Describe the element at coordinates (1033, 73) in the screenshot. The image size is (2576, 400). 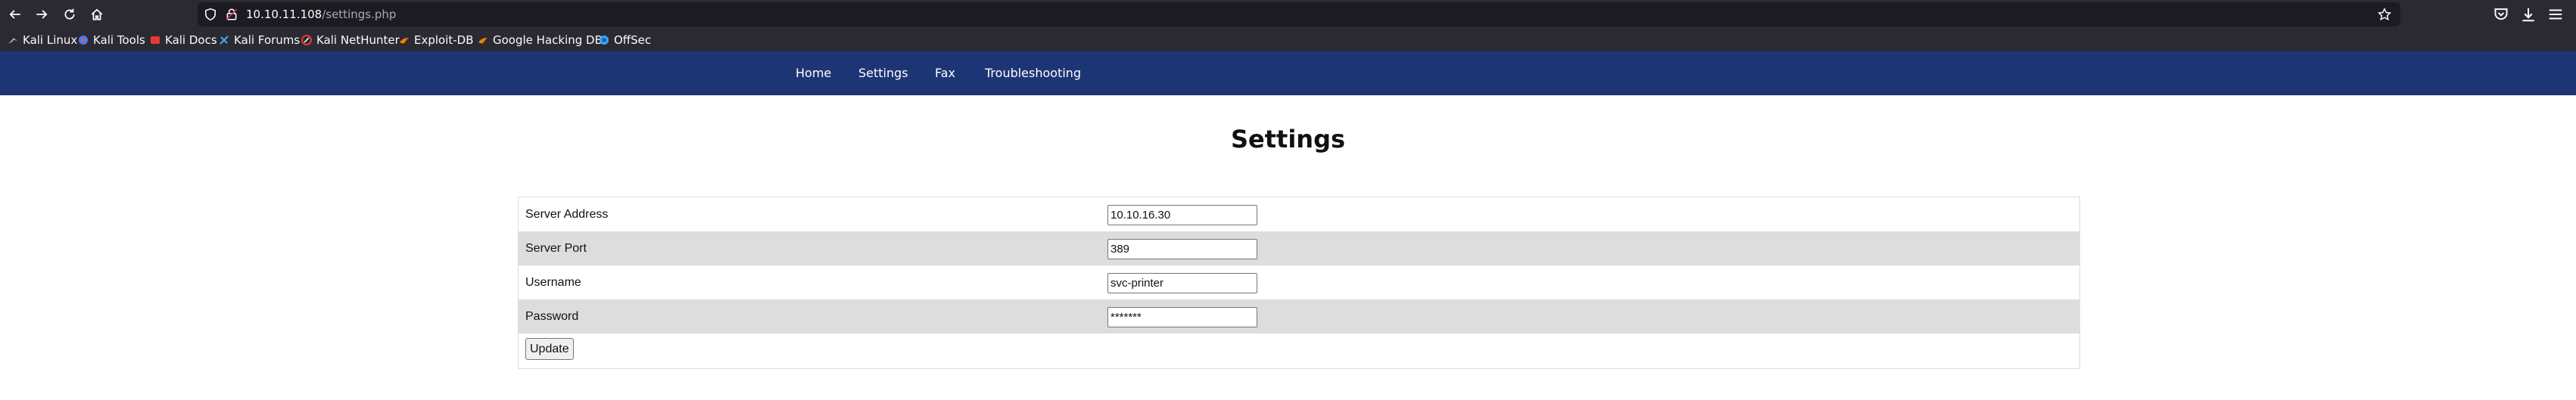
I see `nav-troubleshooting: Troubleshooting` at that location.